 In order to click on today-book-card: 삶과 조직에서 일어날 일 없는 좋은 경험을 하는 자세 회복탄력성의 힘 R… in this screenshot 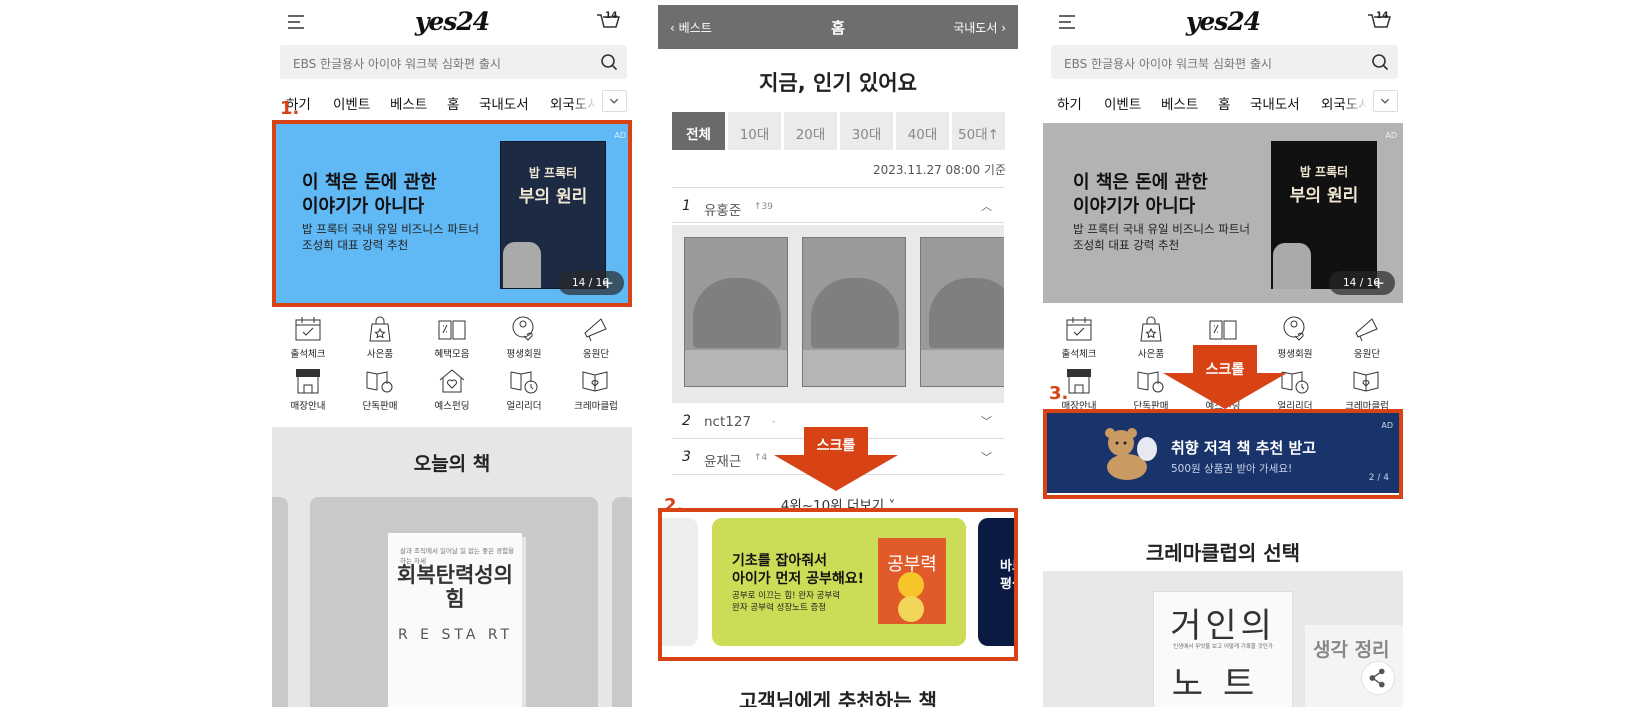, I will do `click(454, 602)`.